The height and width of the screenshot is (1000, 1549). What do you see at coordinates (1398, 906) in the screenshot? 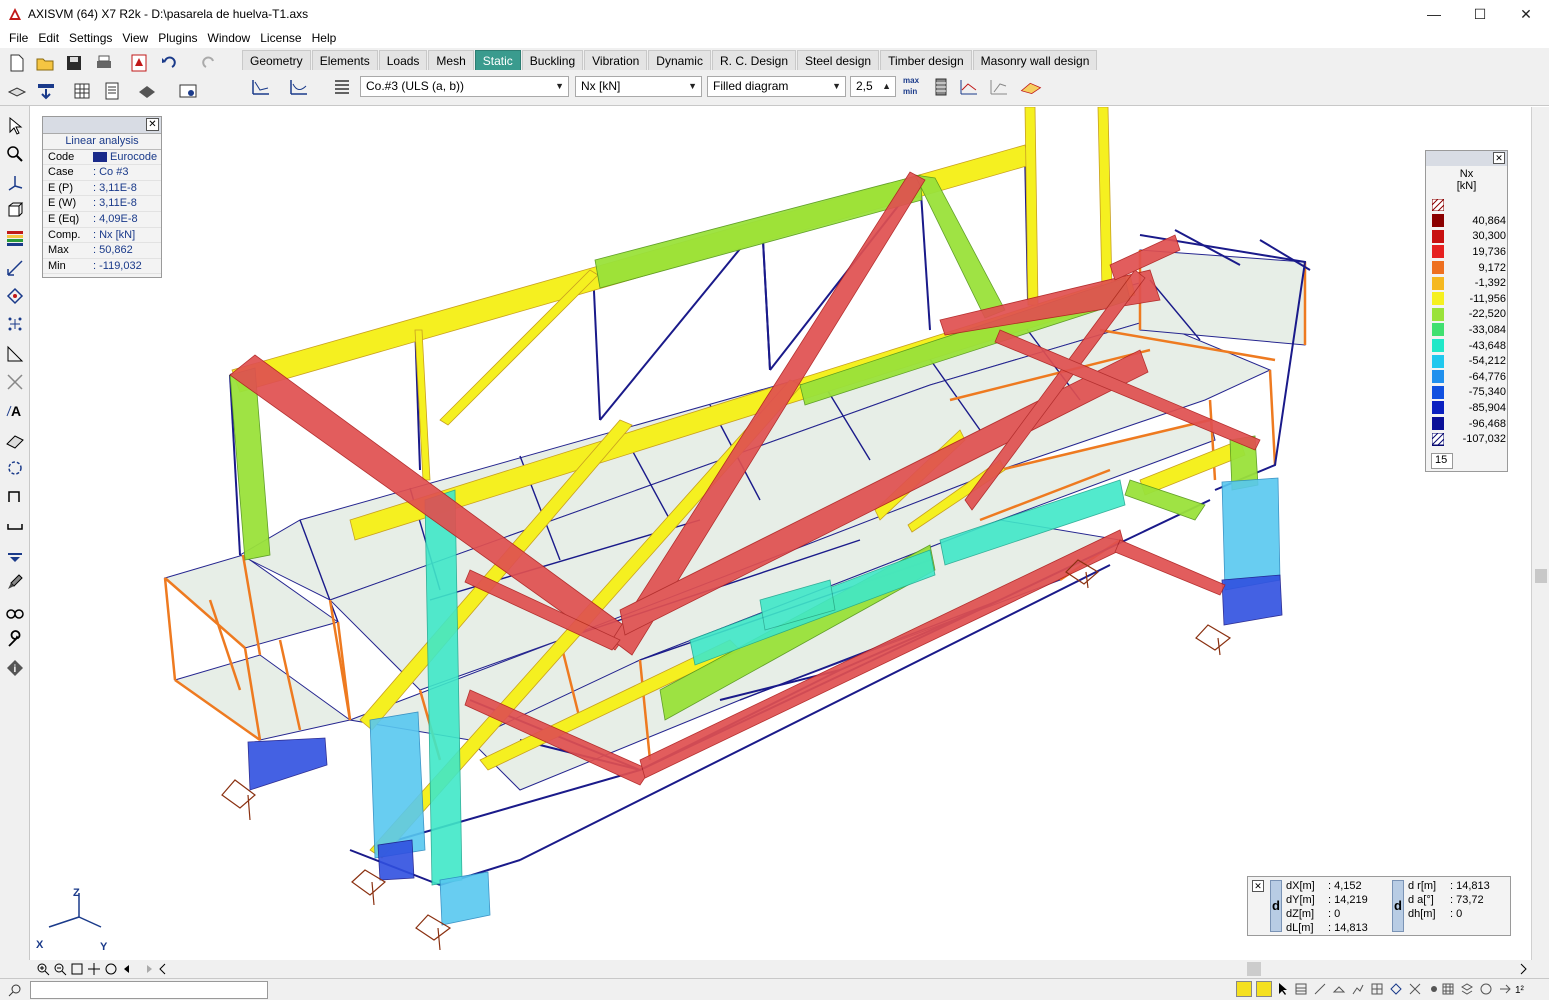
I see `polar-coords-toggle: d` at bounding box center [1398, 906].